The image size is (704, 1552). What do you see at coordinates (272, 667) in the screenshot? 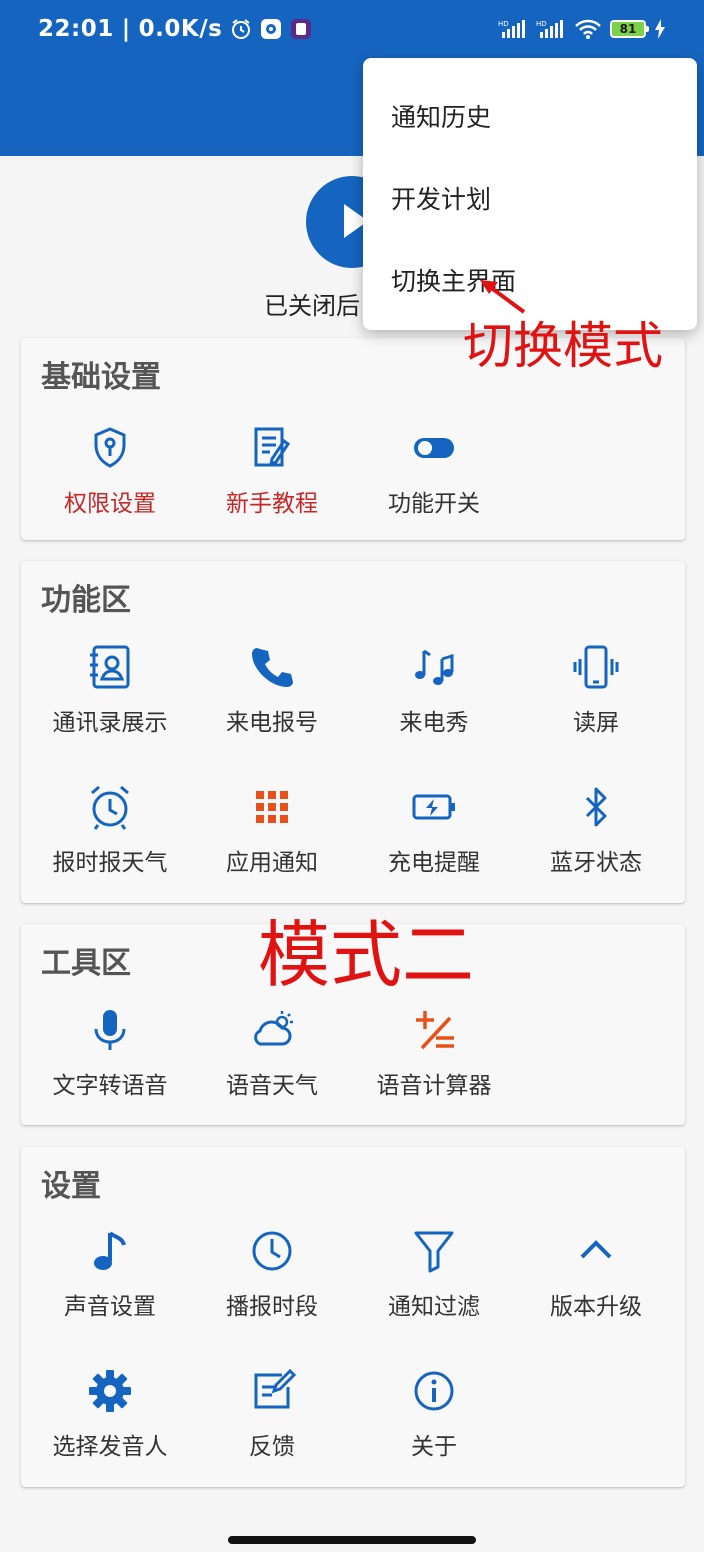
I see `phone-icon` at bounding box center [272, 667].